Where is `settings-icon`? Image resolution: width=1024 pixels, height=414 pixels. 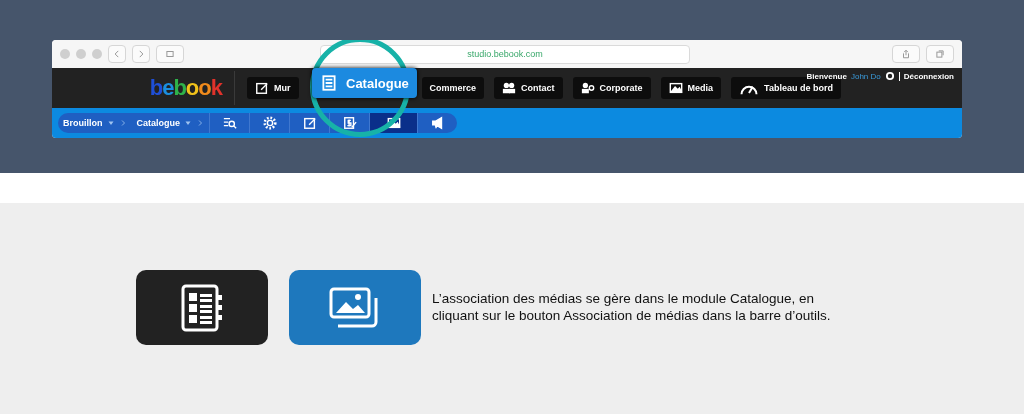
settings-icon is located at coordinates (889, 76).